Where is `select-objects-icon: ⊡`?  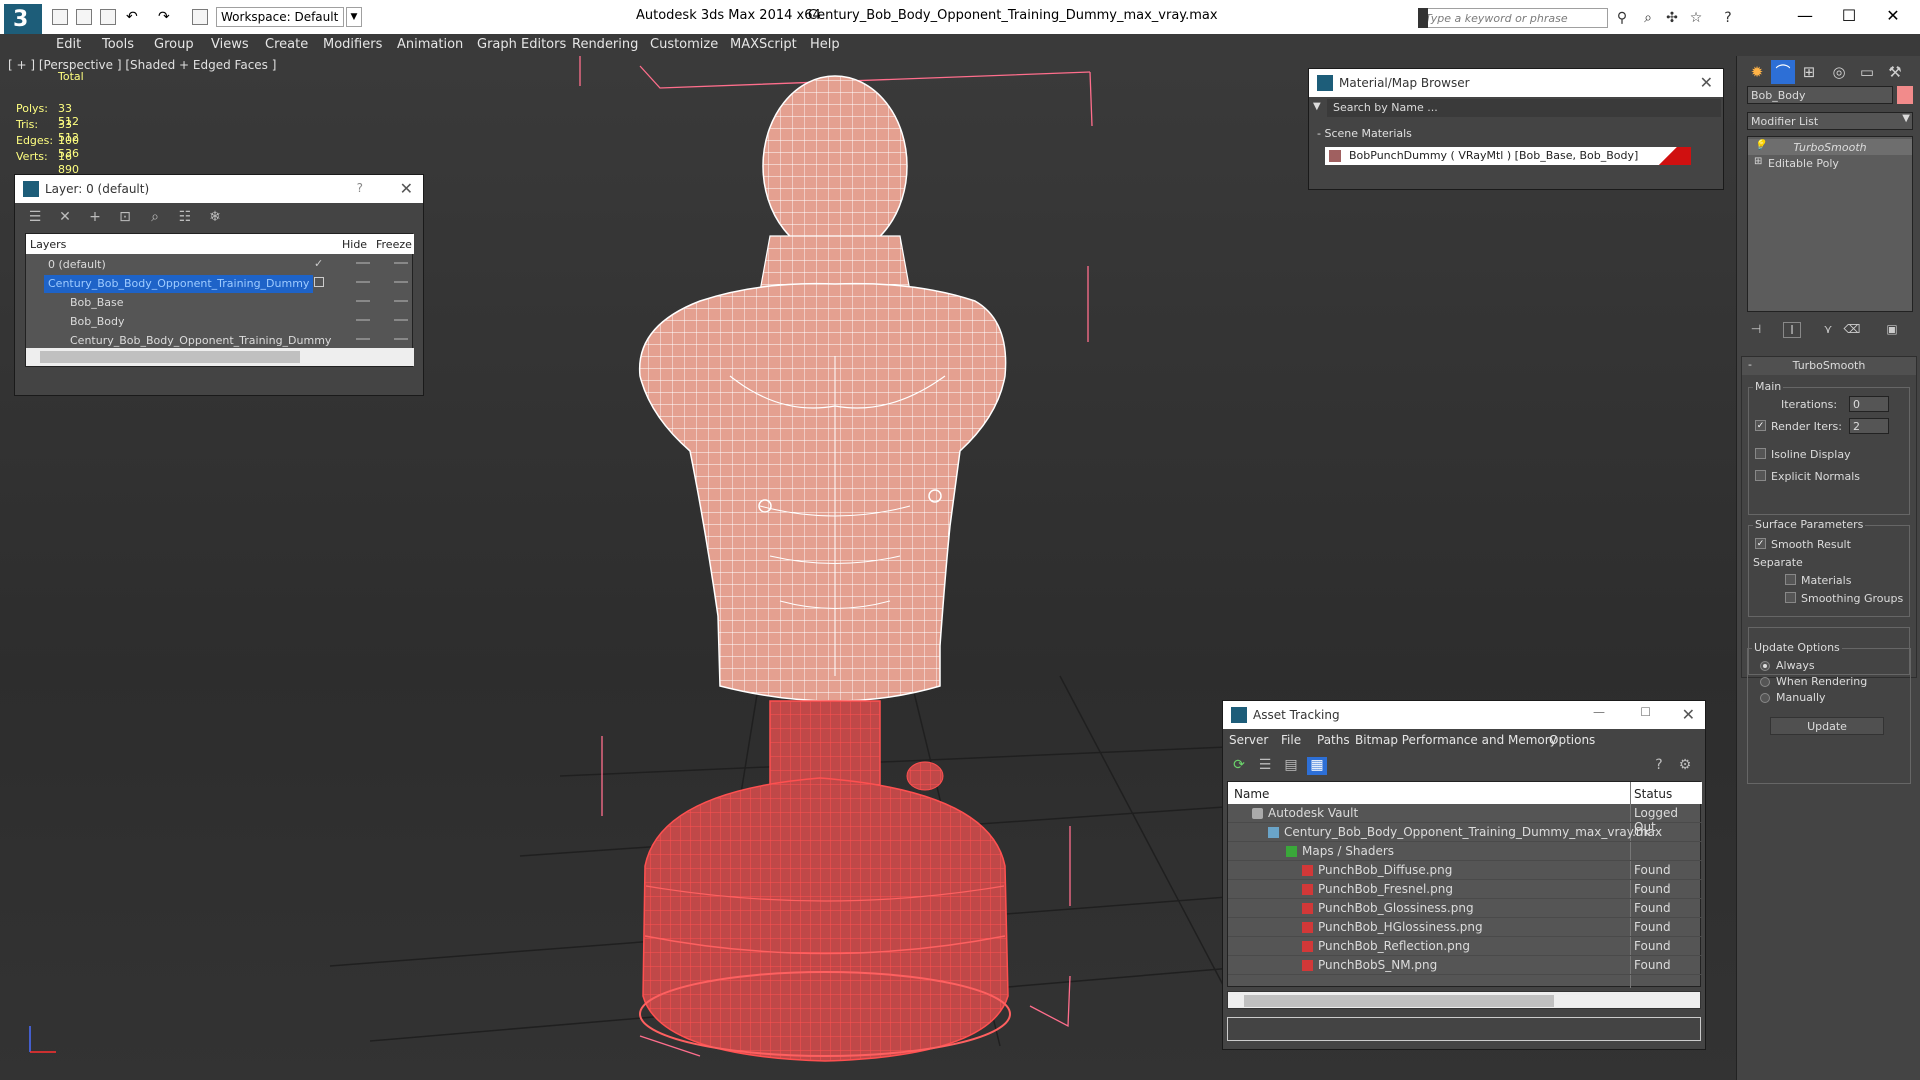
select-objects-icon: ⊡ is located at coordinates (125, 218).